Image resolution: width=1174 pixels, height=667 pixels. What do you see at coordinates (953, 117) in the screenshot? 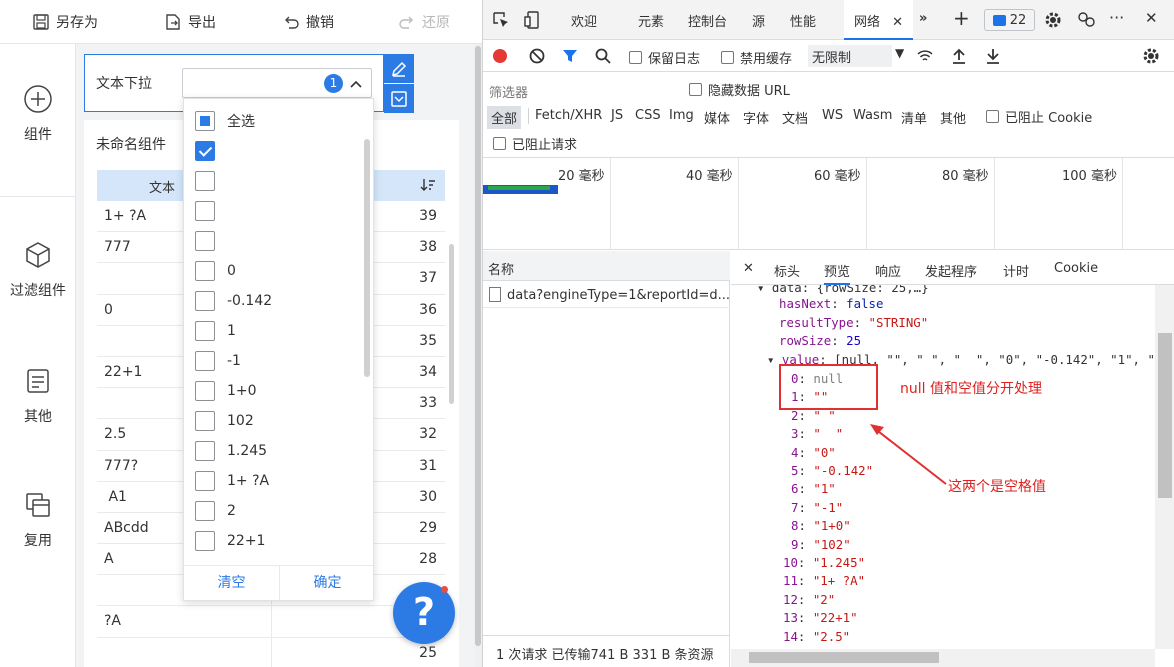
I see `type-filter-other: 其他` at bounding box center [953, 117].